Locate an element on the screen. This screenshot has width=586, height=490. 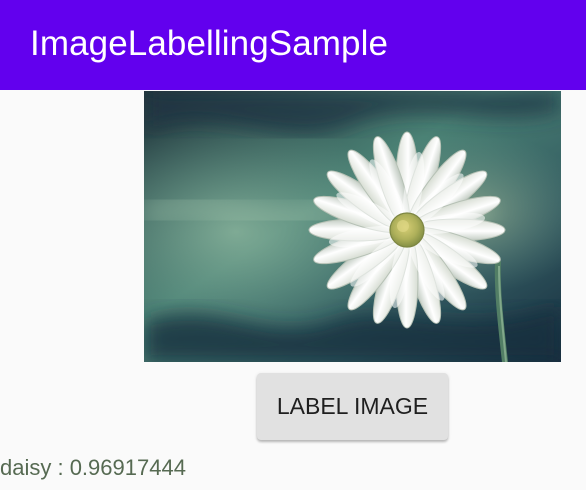
label-result-text: daisy : 0.96917444 is located at coordinates (93, 467).